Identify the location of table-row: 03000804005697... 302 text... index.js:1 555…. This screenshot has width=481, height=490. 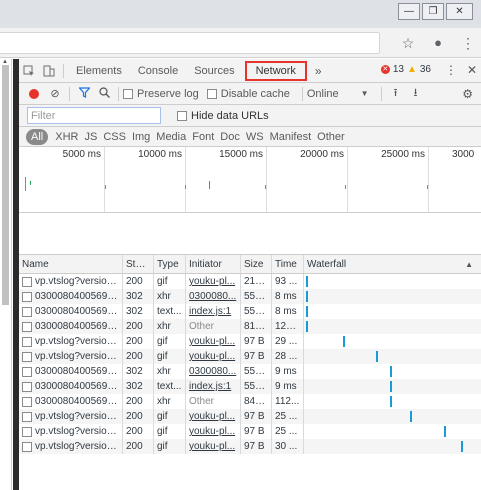
(250, 386).